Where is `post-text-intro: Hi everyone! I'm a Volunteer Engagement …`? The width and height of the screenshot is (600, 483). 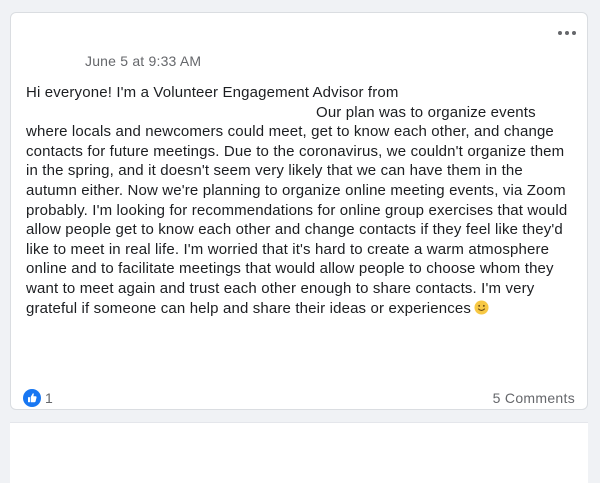
post-text-intro: Hi everyone! I'm a Volunteer Engagement … is located at coordinates (212, 92).